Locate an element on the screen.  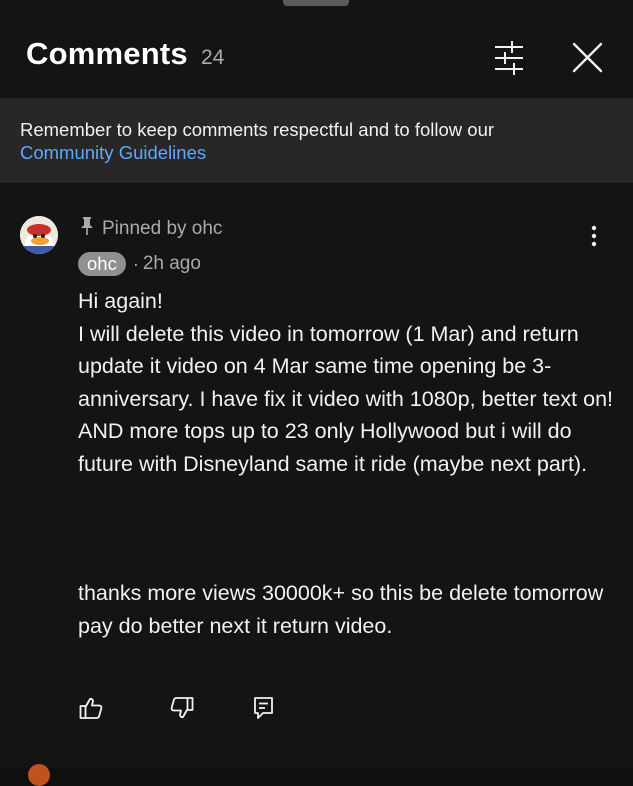
thumbs-up-icon is located at coordinates (91, 708).